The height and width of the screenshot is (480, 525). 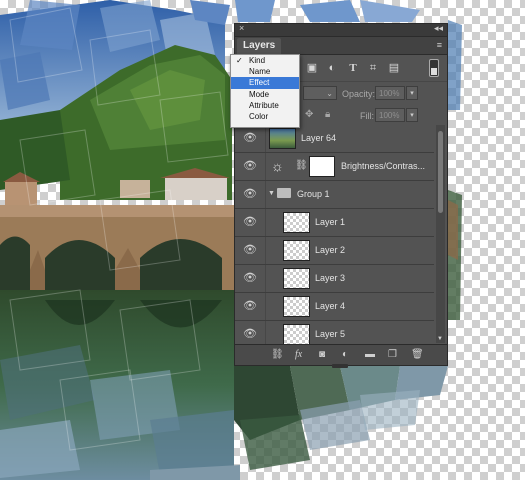 What do you see at coordinates (265, 60) in the screenshot?
I see `menu-item-kind: ✓ Kind` at bounding box center [265, 60].